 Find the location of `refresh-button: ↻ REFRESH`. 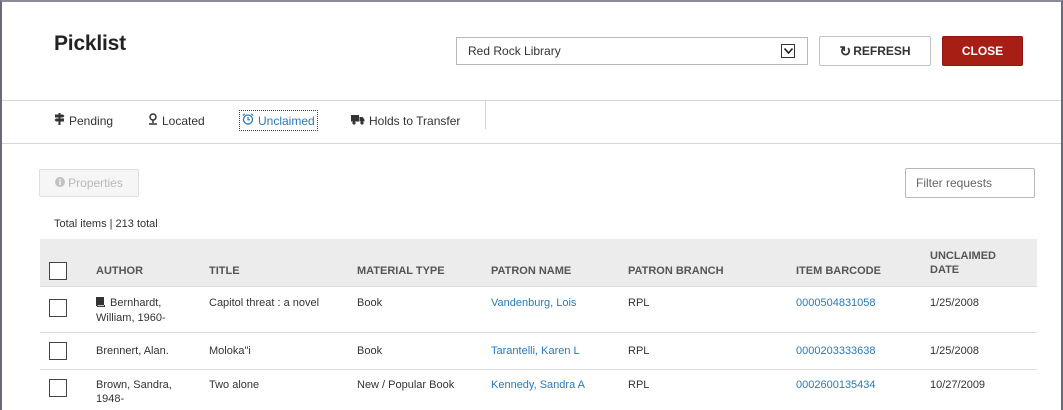

refresh-button: ↻ REFRESH is located at coordinates (875, 51).